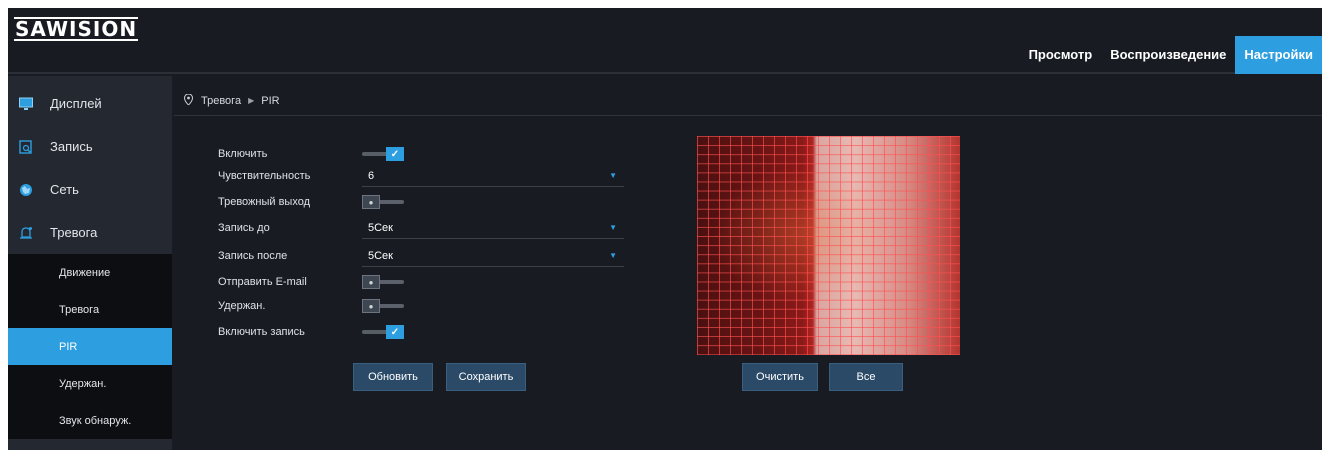 The width and height of the screenshot is (1330, 450). What do you see at coordinates (780, 377) in the screenshot?
I see `clear-button: Очистить` at bounding box center [780, 377].